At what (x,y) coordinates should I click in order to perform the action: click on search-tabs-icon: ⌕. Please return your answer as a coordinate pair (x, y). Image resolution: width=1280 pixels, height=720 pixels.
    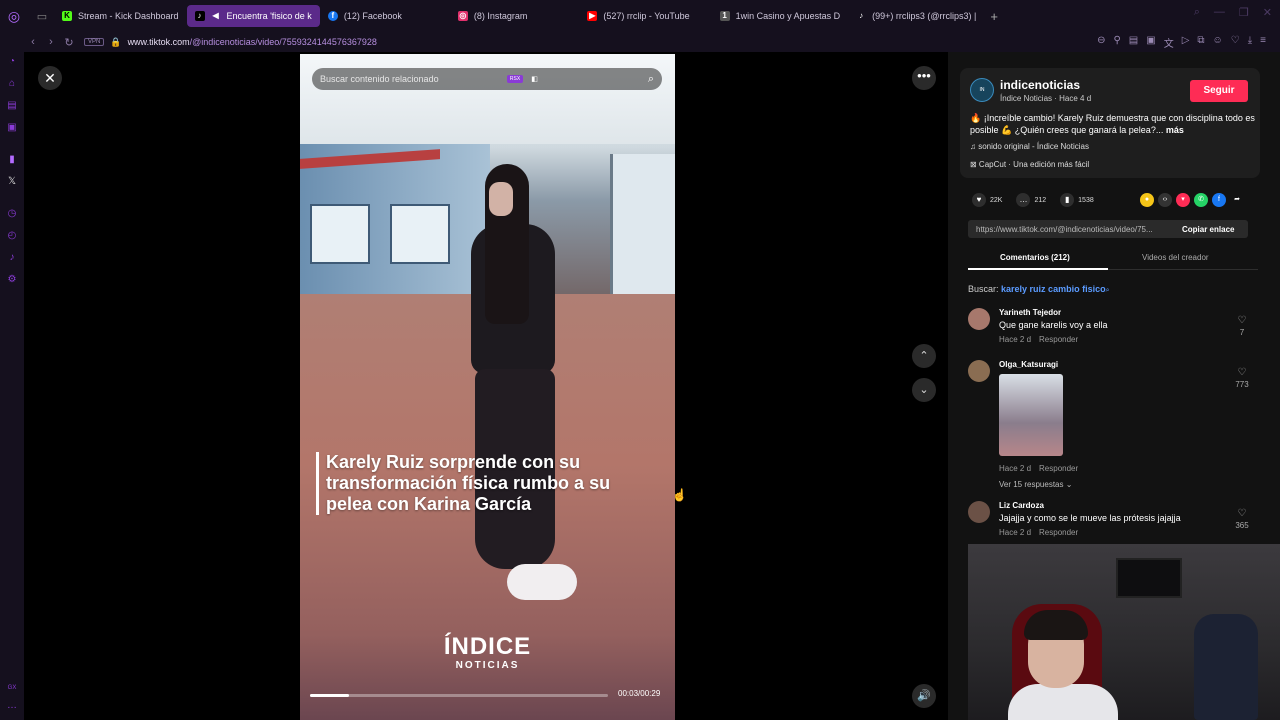
    Looking at the image, I should click on (1197, 12).